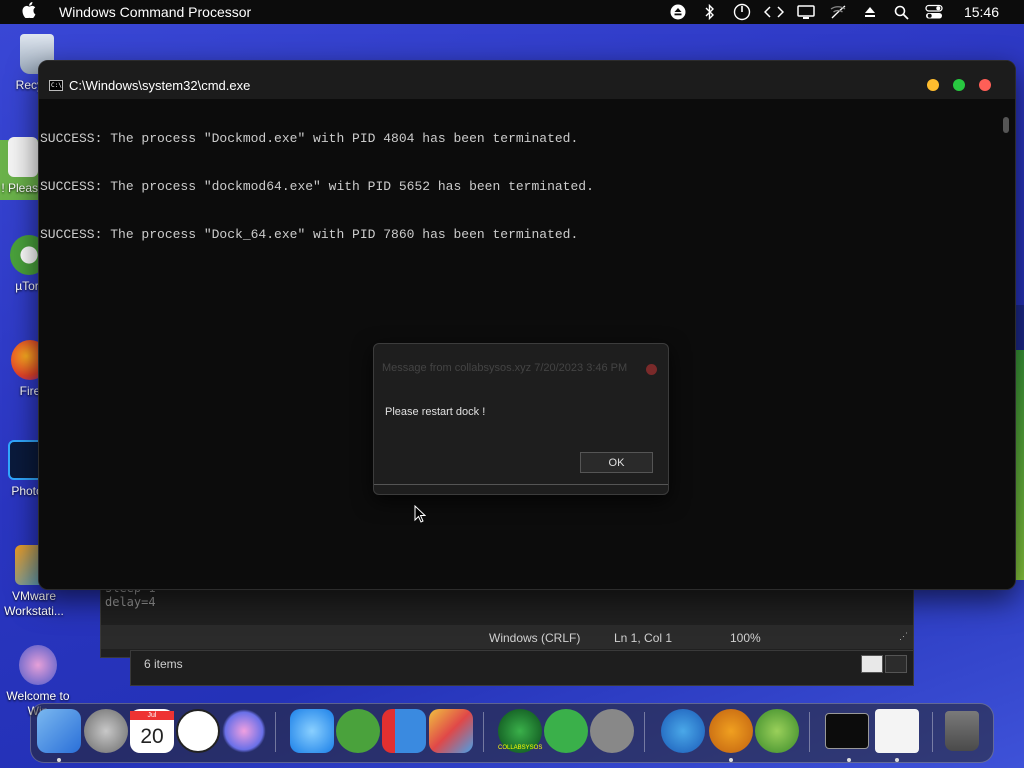 The width and height of the screenshot is (1024, 768). I want to click on cursor-position-status: Ln 1, Col 1, so click(643, 638).